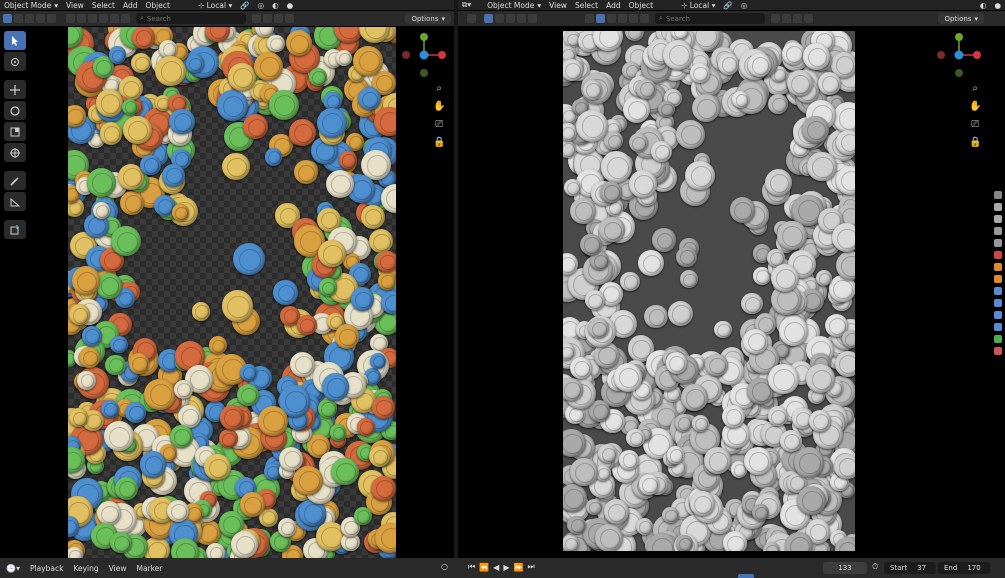 Image resolution: width=1005 pixels, height=578 pixels. What do you see at coordinates (997, 327) in the screenshot?
I see `constraints-tab-icon` at bounding box center [997, 327].